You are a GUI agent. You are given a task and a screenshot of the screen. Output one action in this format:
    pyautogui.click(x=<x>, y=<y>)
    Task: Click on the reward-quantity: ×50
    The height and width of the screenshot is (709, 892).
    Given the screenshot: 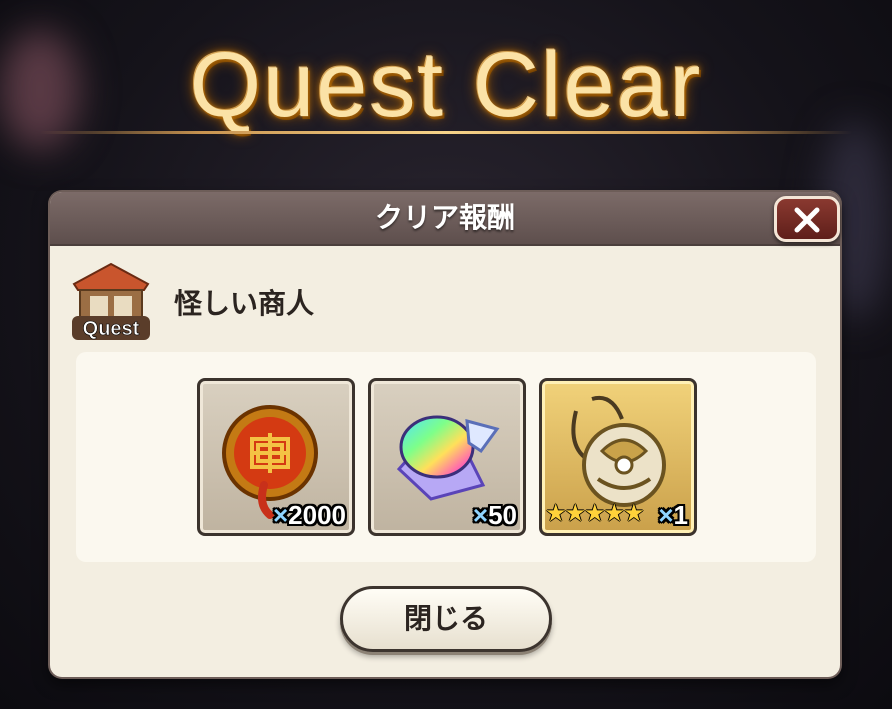 What is the action you would take?
    pyautogui.click(x=494, y=515)
    